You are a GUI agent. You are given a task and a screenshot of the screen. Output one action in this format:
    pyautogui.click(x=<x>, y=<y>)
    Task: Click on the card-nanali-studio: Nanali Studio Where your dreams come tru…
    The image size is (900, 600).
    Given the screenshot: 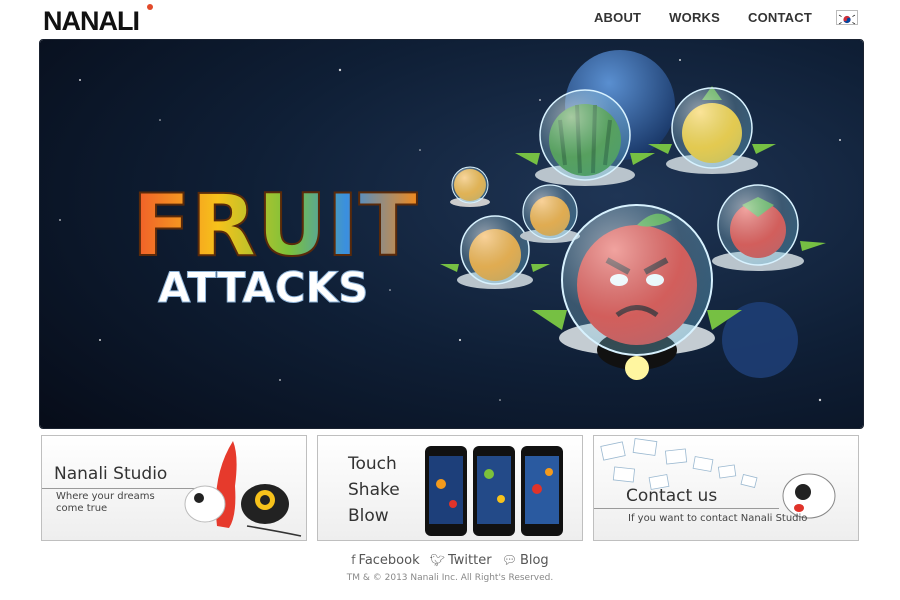 What is the action you would take?
    pyautogui.click(x=174, y=488)
    